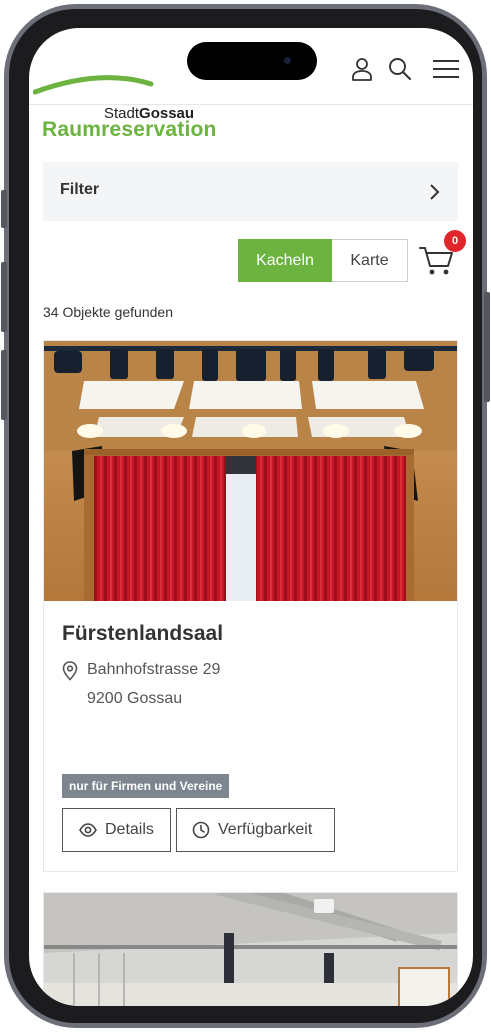 This screenshot has width=491, height=1032. I want to click on availability-button: Verfügbarkeit, so click(255, 830).